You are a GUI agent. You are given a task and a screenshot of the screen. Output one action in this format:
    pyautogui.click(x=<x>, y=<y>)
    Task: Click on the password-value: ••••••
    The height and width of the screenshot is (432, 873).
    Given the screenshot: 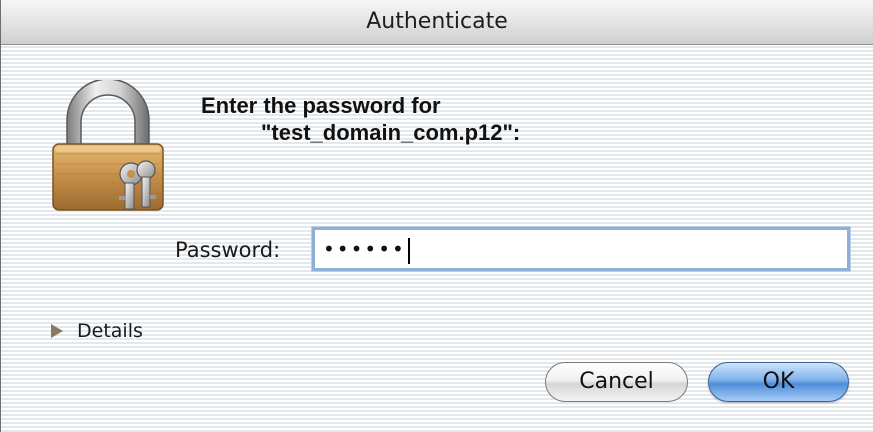 What is the action you would take?
    pyautogui.click(x=364, y=249)
    